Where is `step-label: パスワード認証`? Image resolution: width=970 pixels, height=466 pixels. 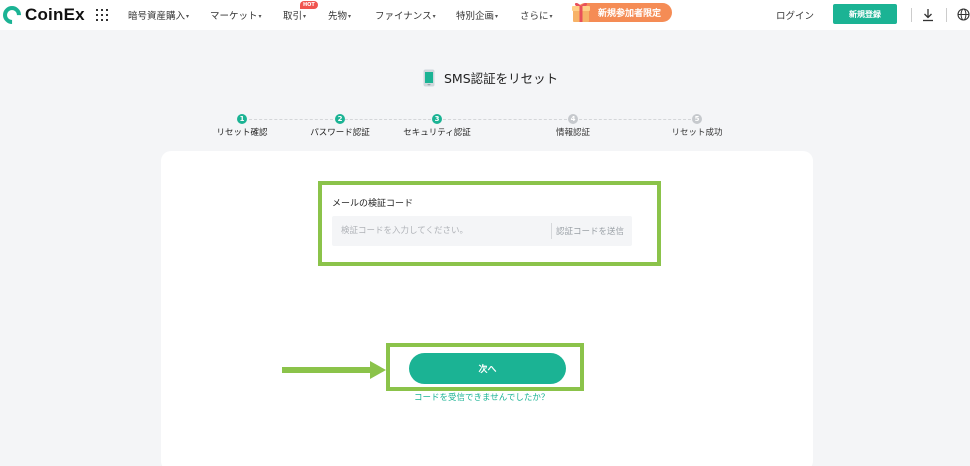
step-label: パスワード認証 is located at coordinates (340, 133).